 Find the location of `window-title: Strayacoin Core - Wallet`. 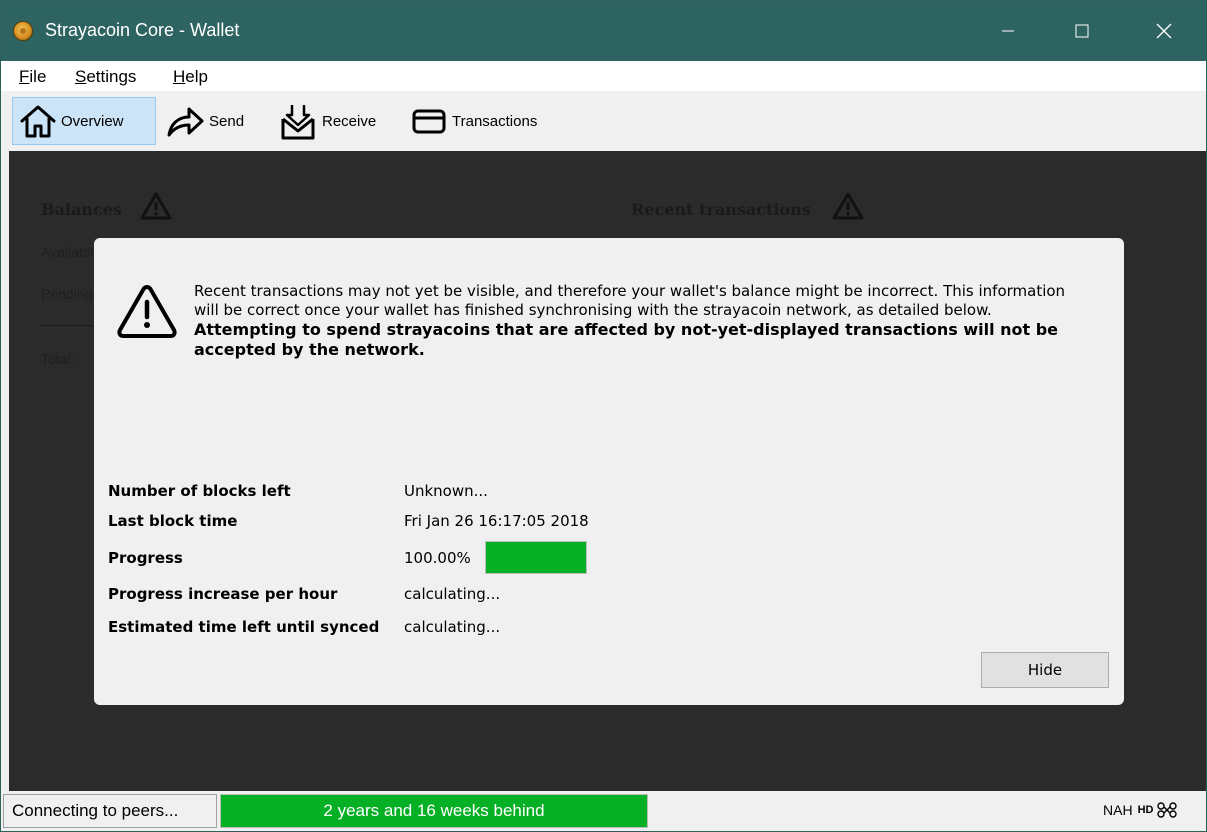

window-title: Strayacoin Core - Wallet is located at coordinates (142, 30).